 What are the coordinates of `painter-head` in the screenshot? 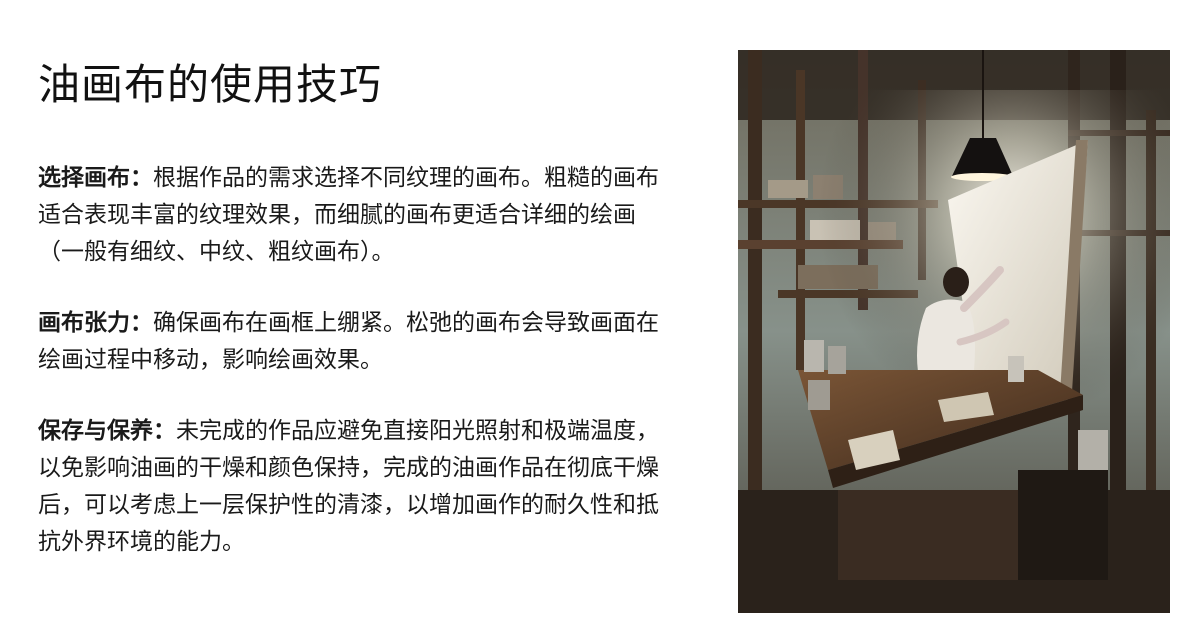 It's located at (956, 282).